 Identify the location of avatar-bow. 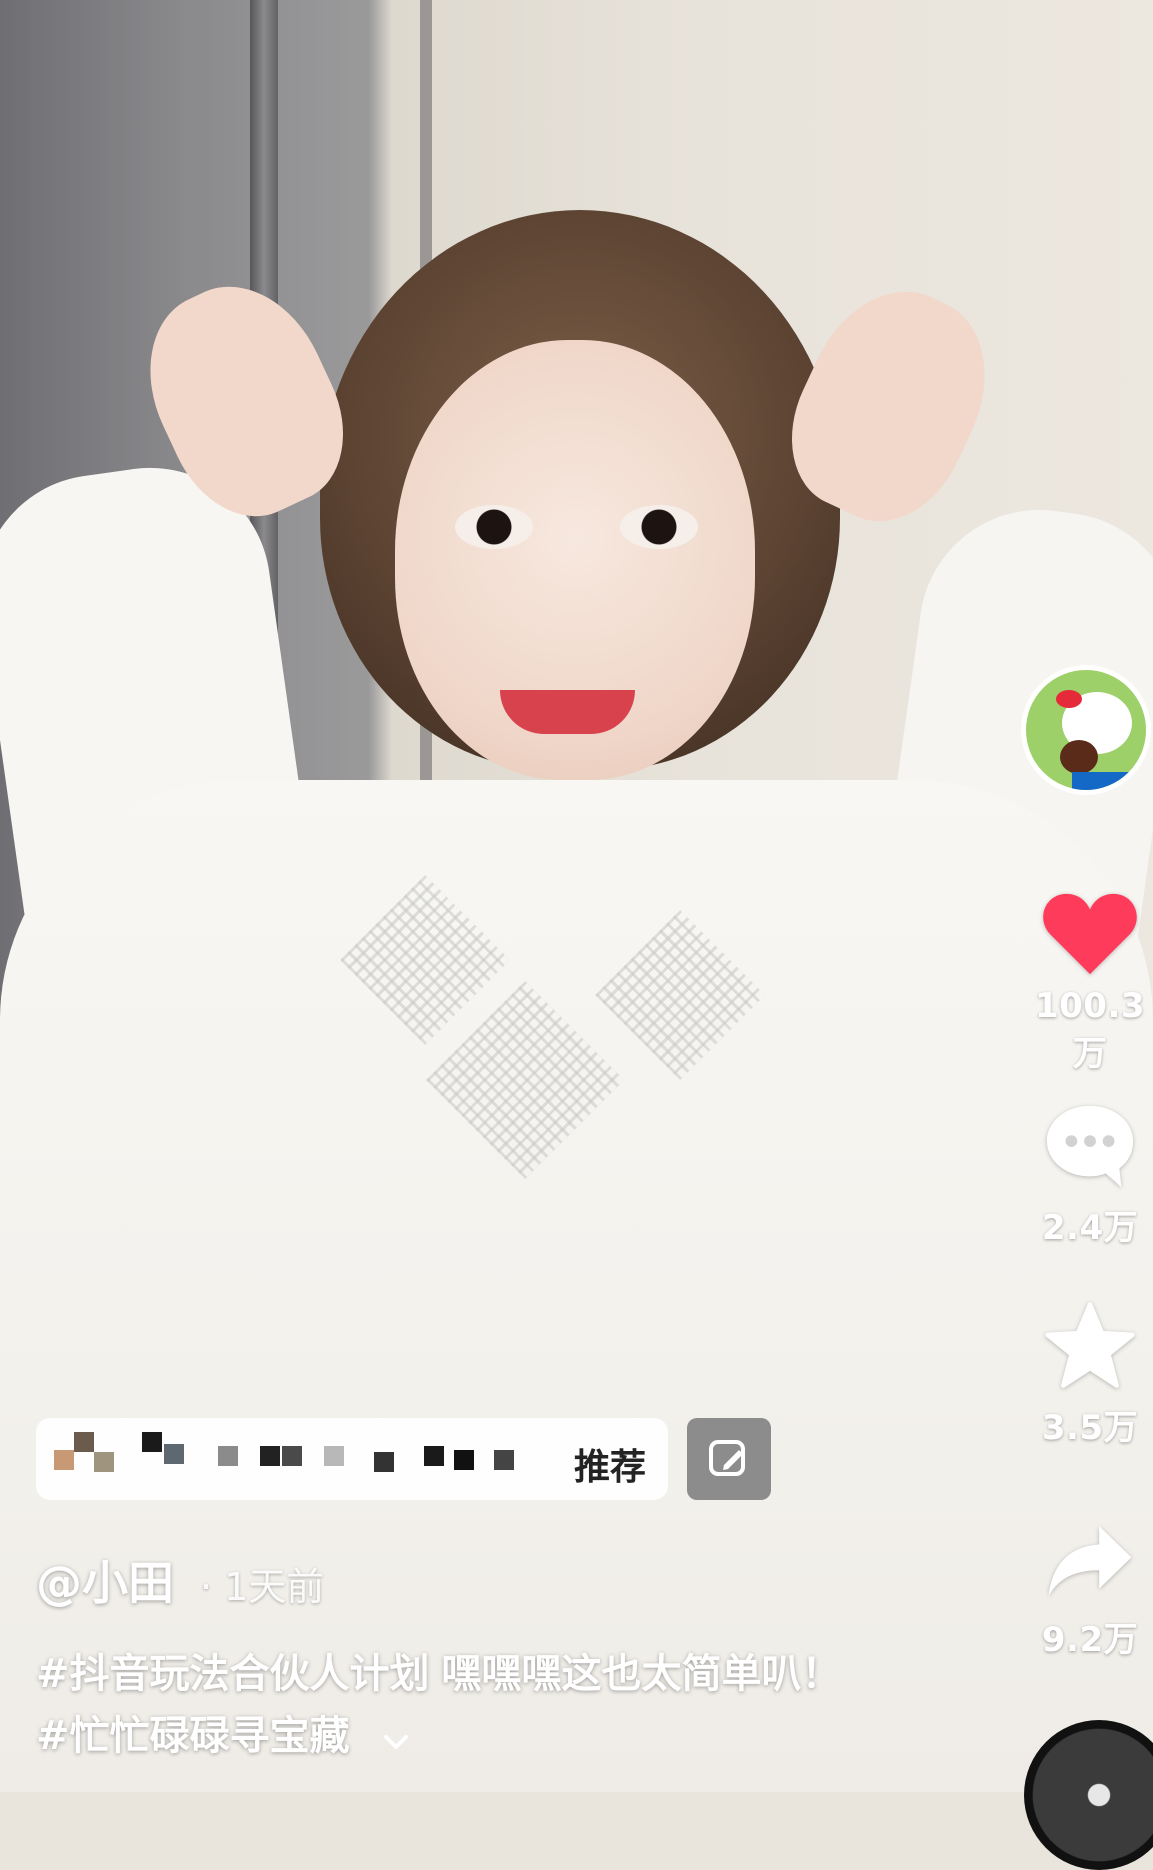
(1069, 699).